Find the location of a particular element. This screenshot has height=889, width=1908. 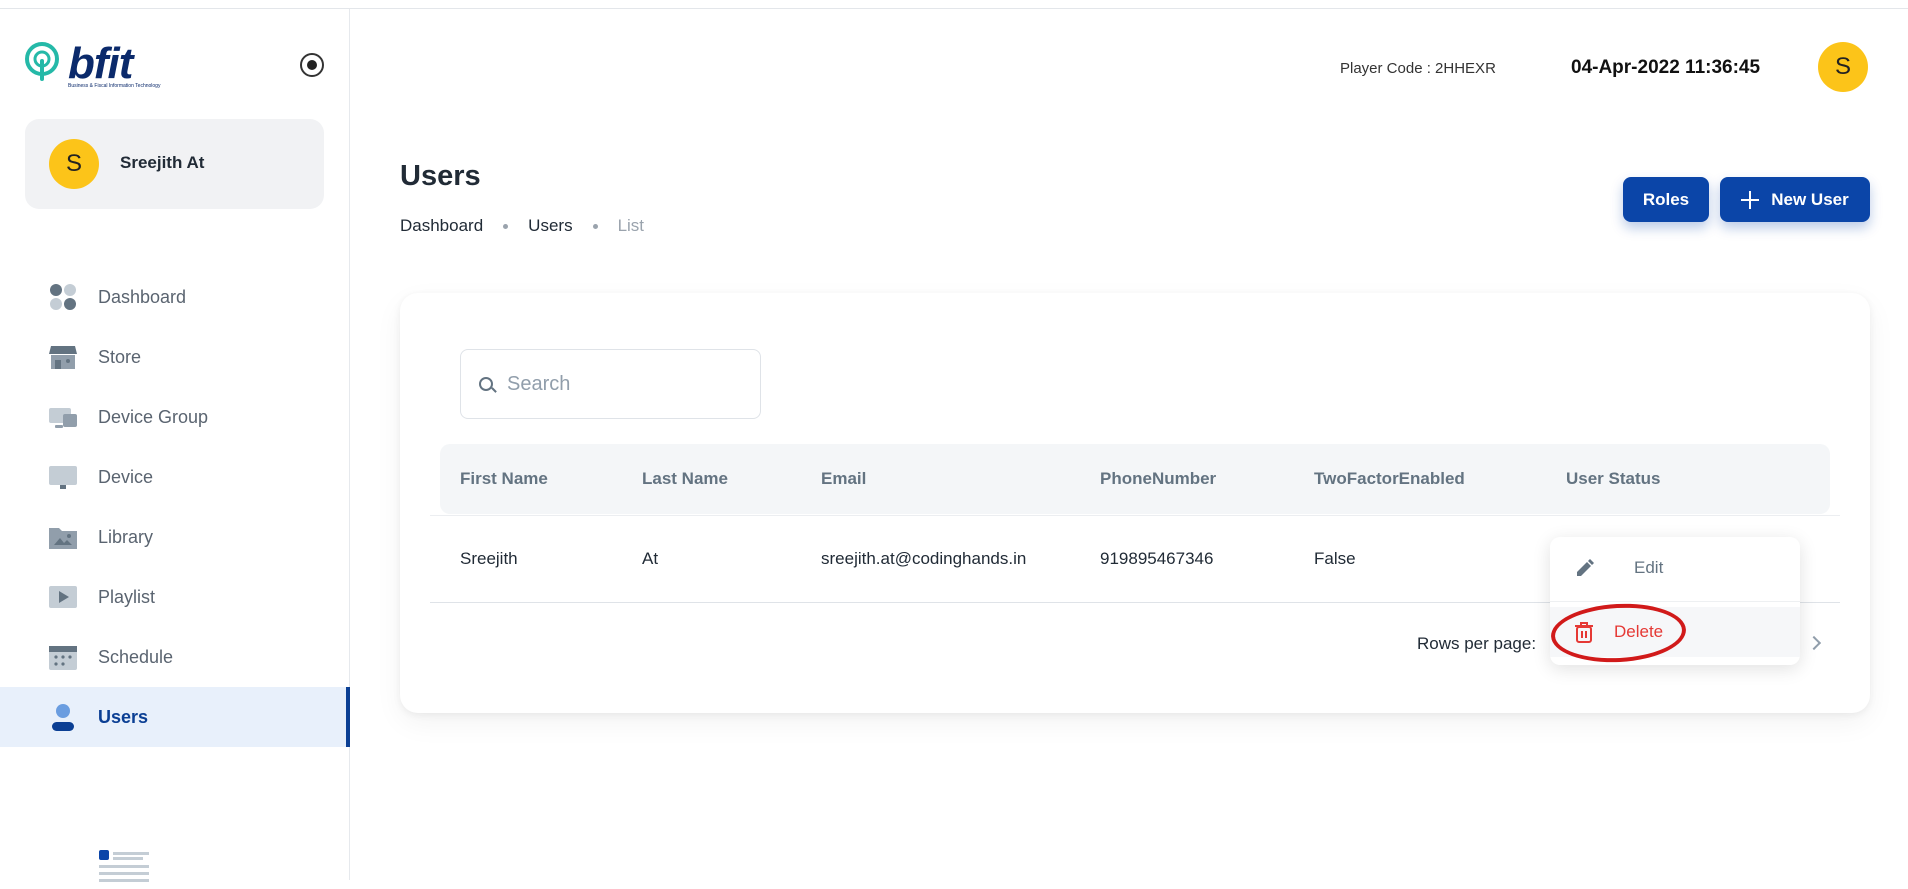

sidebar-item-label: Store is located at coordinates (120, 356).